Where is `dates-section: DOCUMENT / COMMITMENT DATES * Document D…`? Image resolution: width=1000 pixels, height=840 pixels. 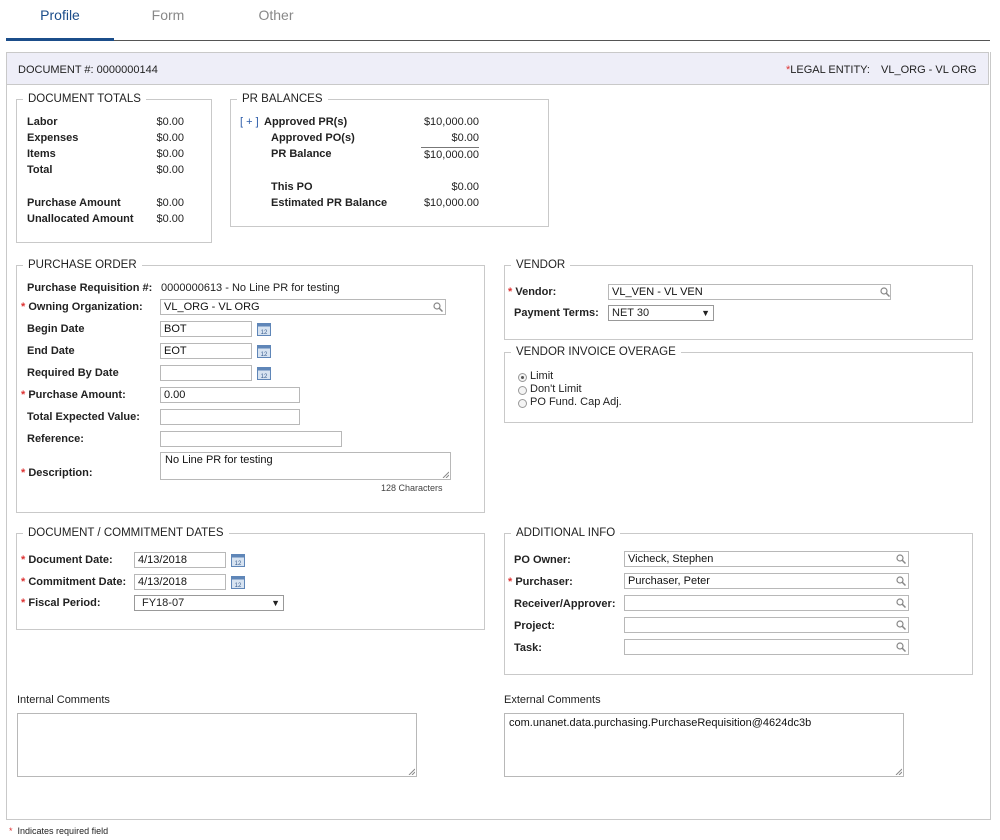
dates-section: DOCUMENT / COMMITMENT DATES * Document D… is located at coordinates (250, 578).